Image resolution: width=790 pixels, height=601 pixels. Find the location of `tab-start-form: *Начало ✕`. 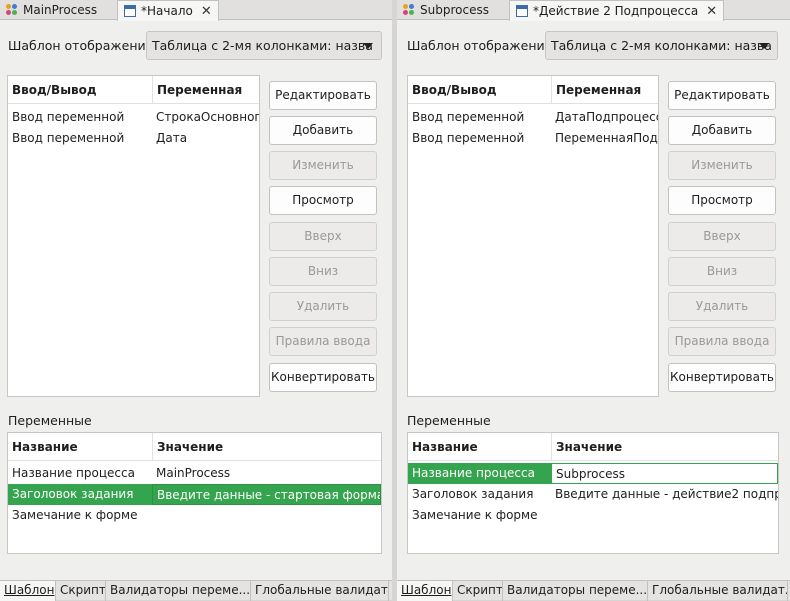

tab-start-form: *Начало ✕ is located at coordinates (168, 10).